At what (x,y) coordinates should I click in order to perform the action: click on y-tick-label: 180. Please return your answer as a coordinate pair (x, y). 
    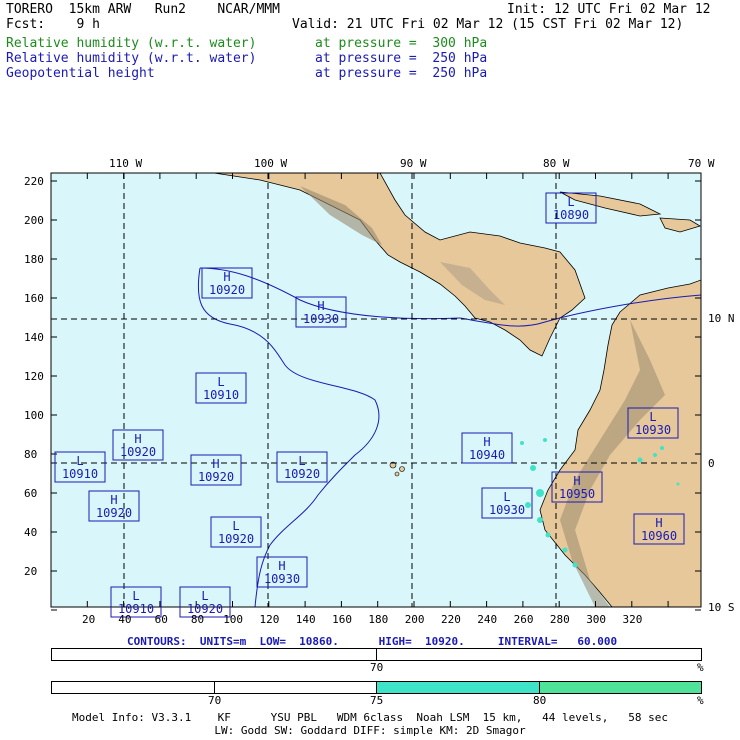
    Looking at the image, I should click on (34, 259).